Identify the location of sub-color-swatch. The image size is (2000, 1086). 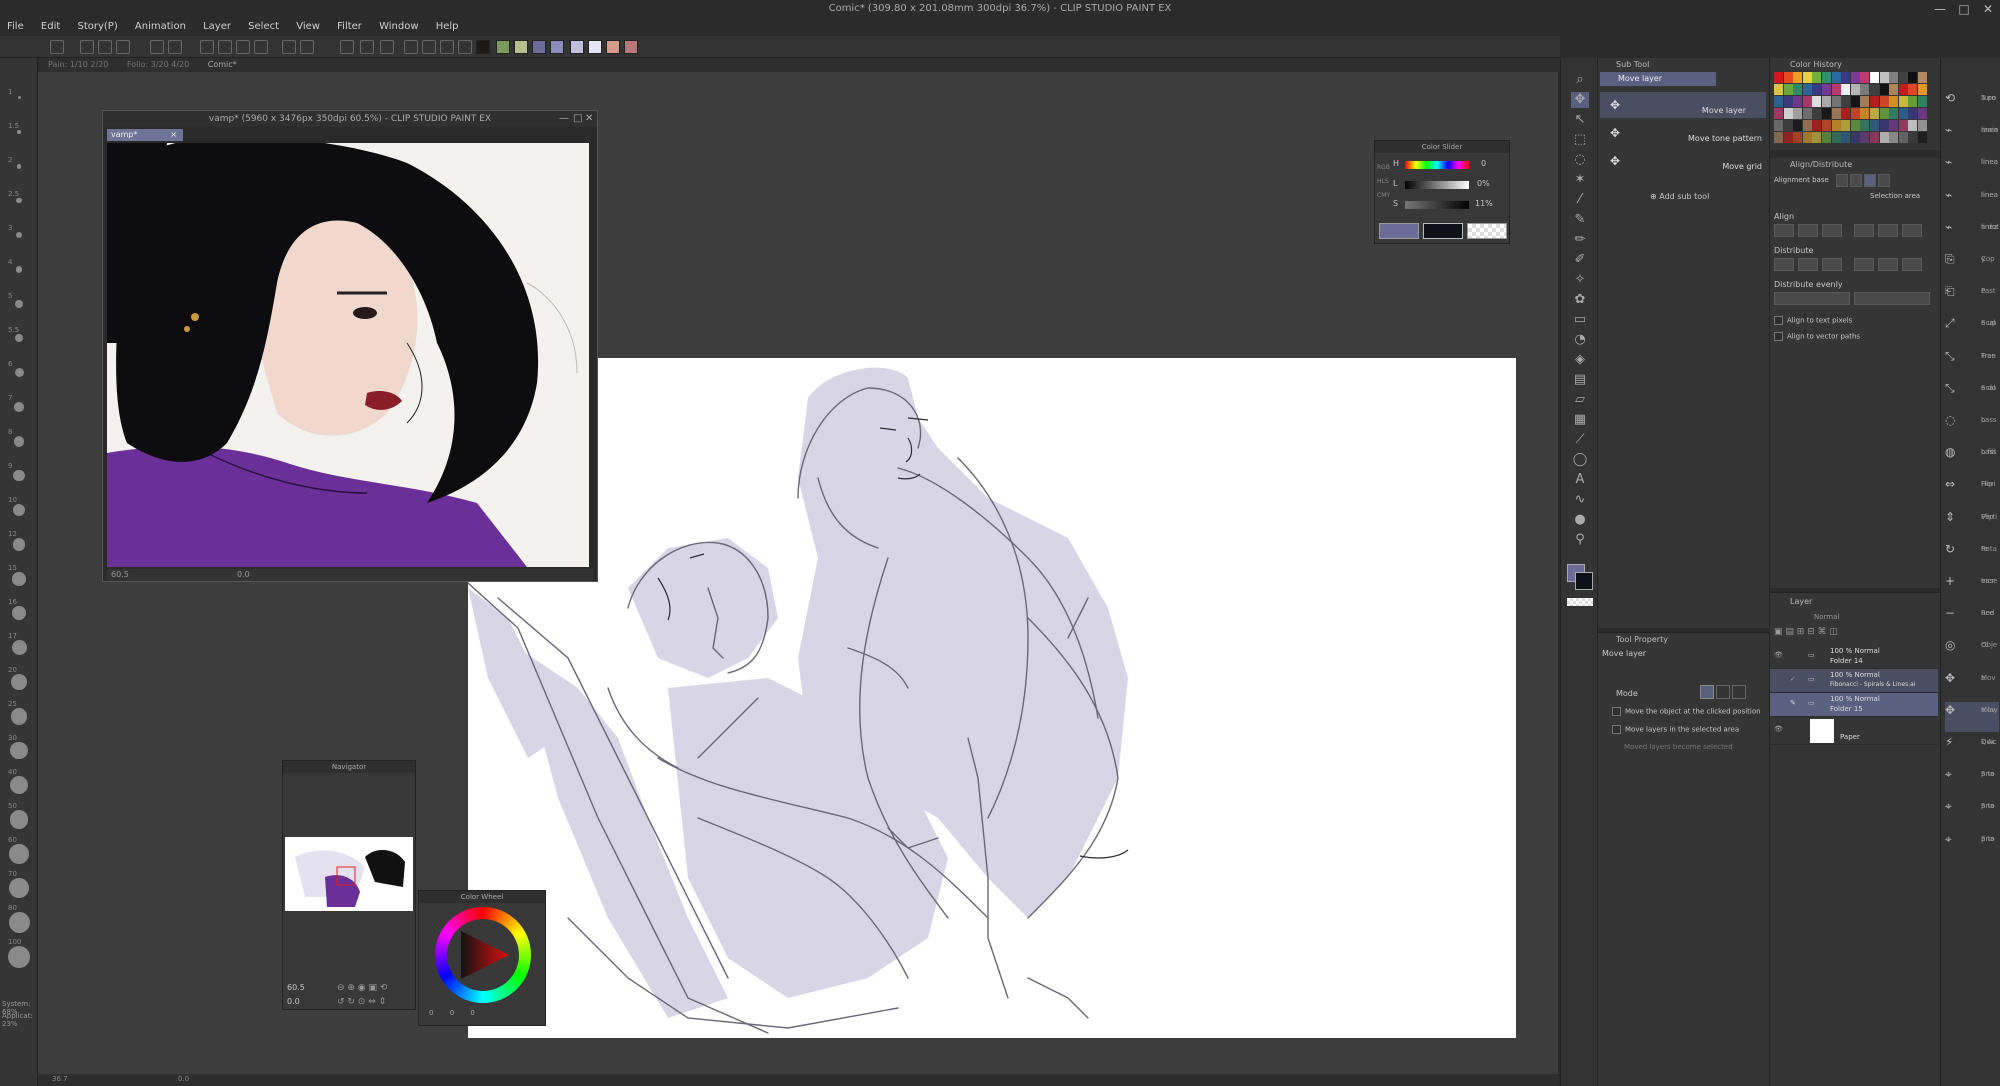
(1443, 231).